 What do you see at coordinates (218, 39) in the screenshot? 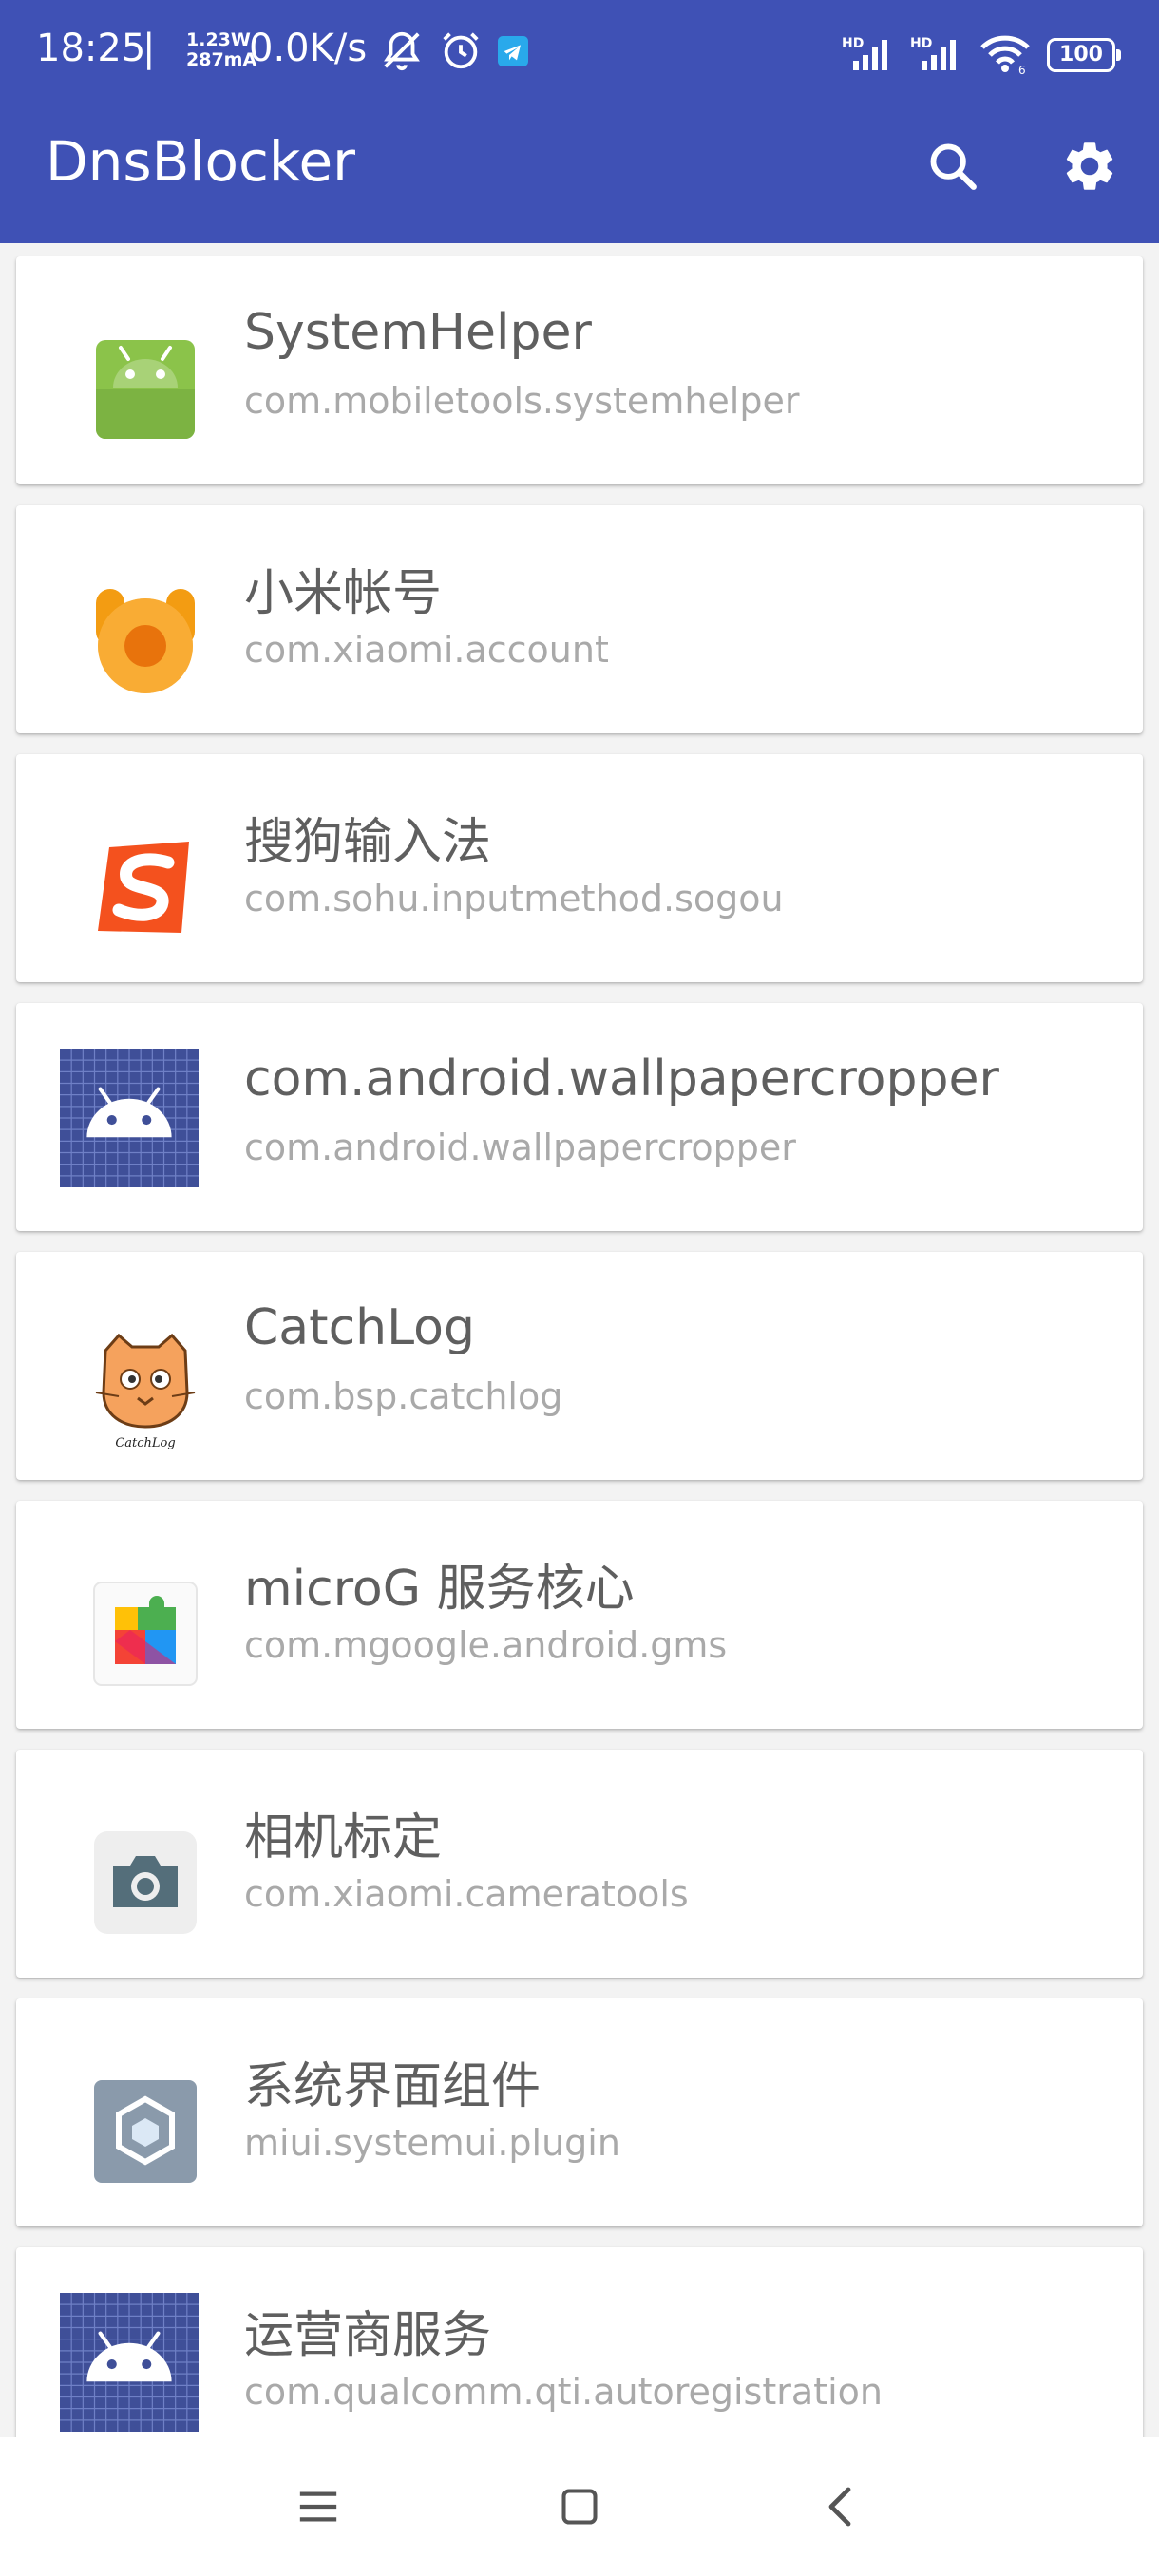
I see `charging-watts: 1.23W` at bounding box center [218, 39].